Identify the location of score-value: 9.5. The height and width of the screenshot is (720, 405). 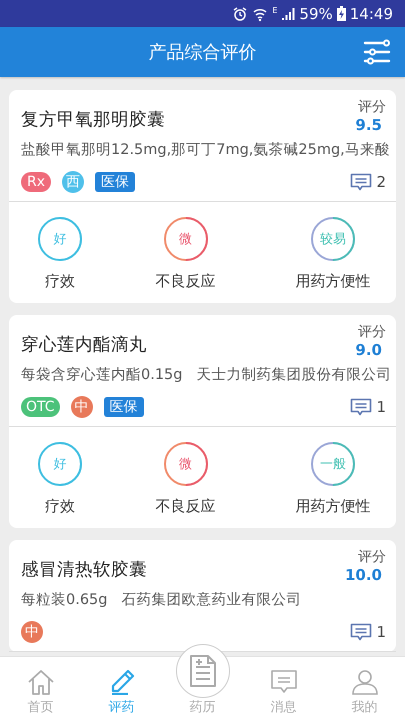
(368, 125).